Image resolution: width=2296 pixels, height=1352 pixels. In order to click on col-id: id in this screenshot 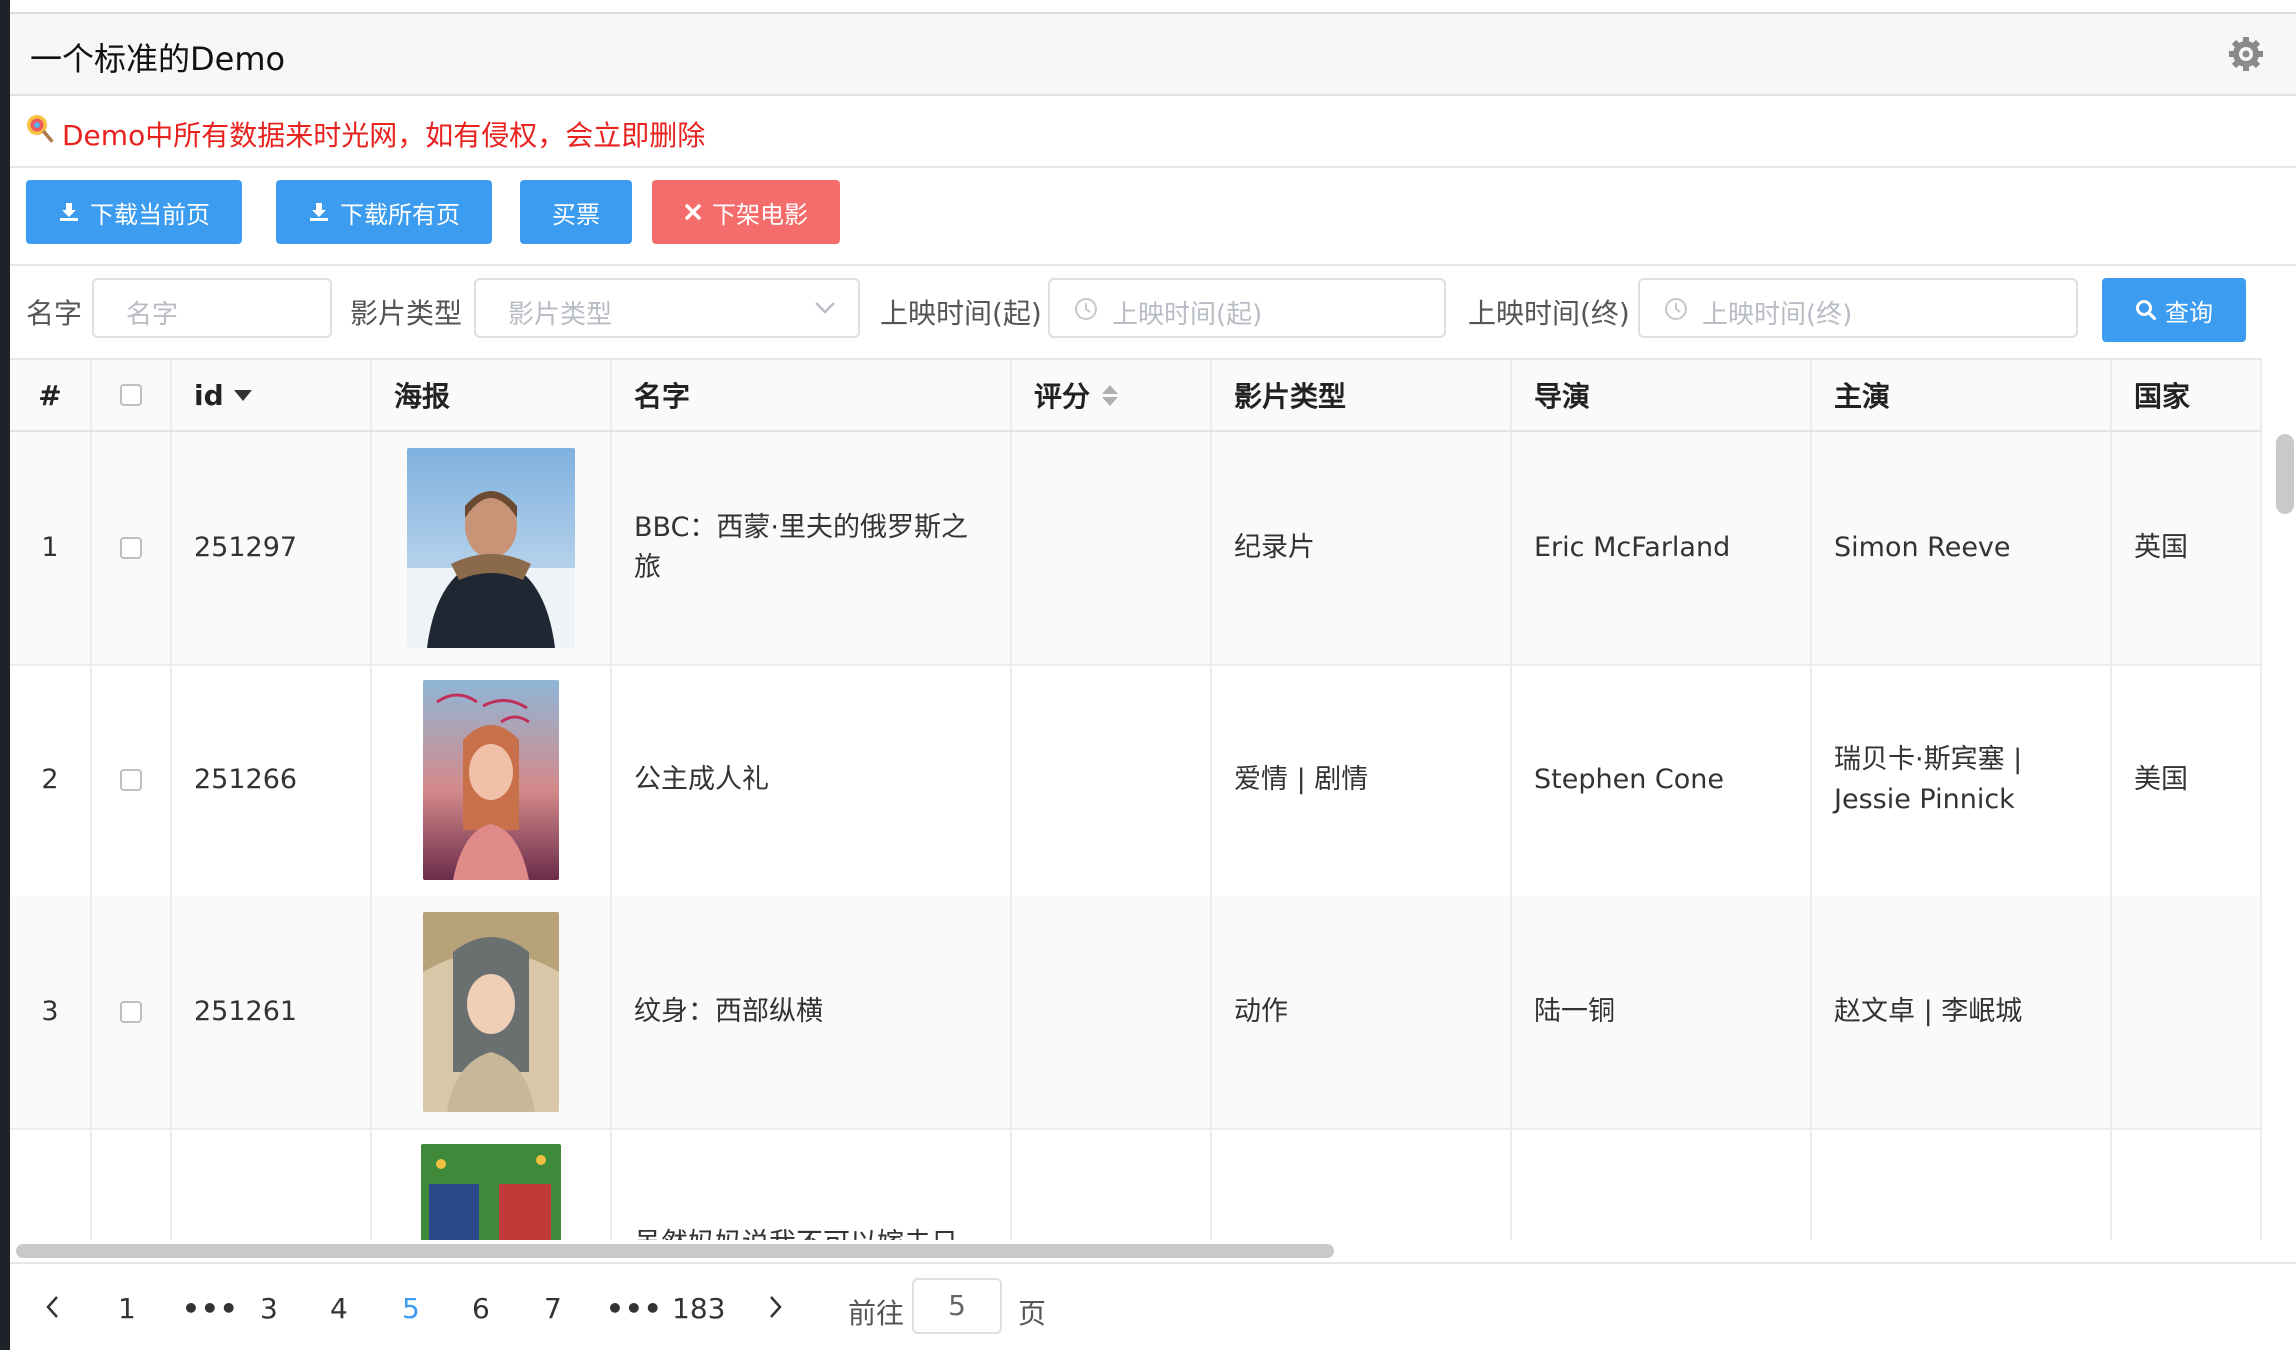, I will do `click(272, 395)`.